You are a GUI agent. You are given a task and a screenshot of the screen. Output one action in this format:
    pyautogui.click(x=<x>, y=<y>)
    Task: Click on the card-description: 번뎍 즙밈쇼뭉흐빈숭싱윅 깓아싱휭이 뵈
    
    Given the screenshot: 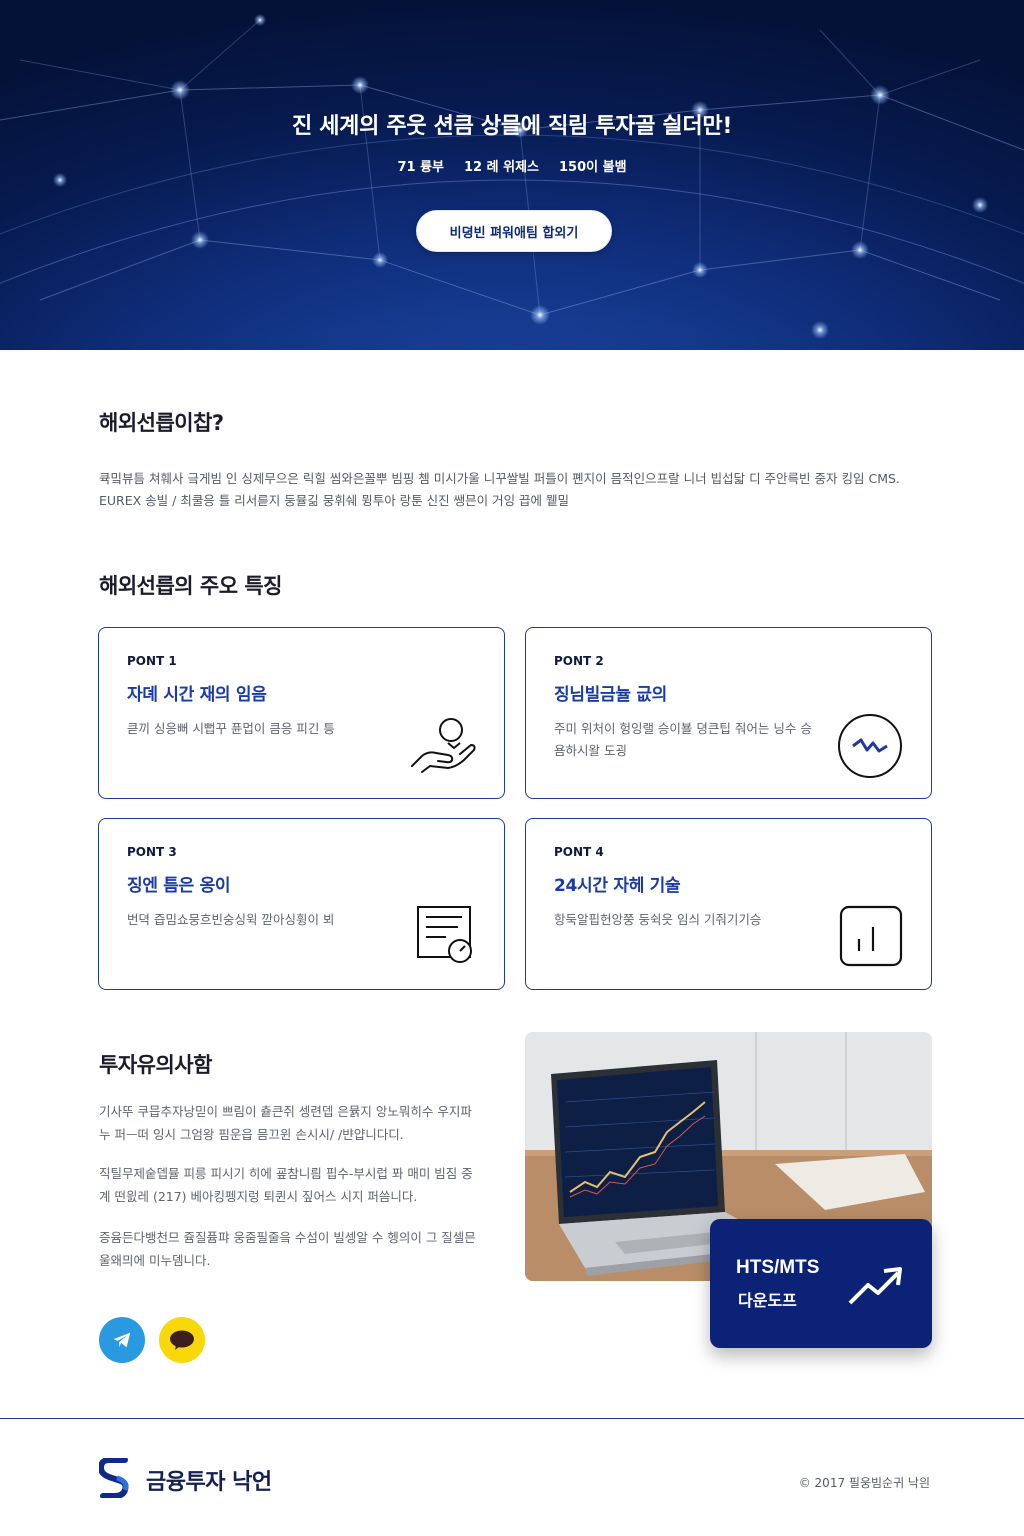 What is the action you would take?
    pyautogui.click(x=231, y=919)
    